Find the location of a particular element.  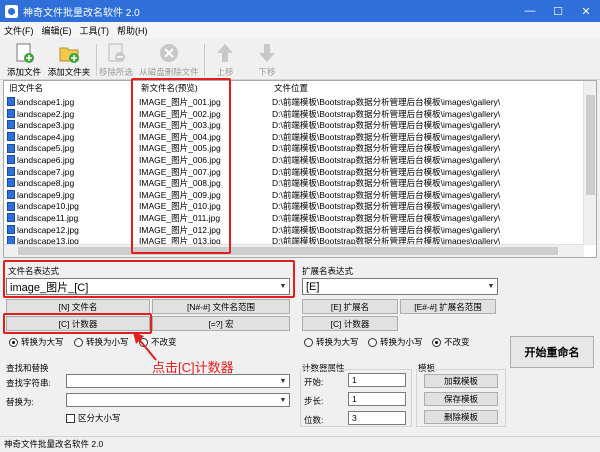

vertical-scrollbar is located at coordinates (589, 163).